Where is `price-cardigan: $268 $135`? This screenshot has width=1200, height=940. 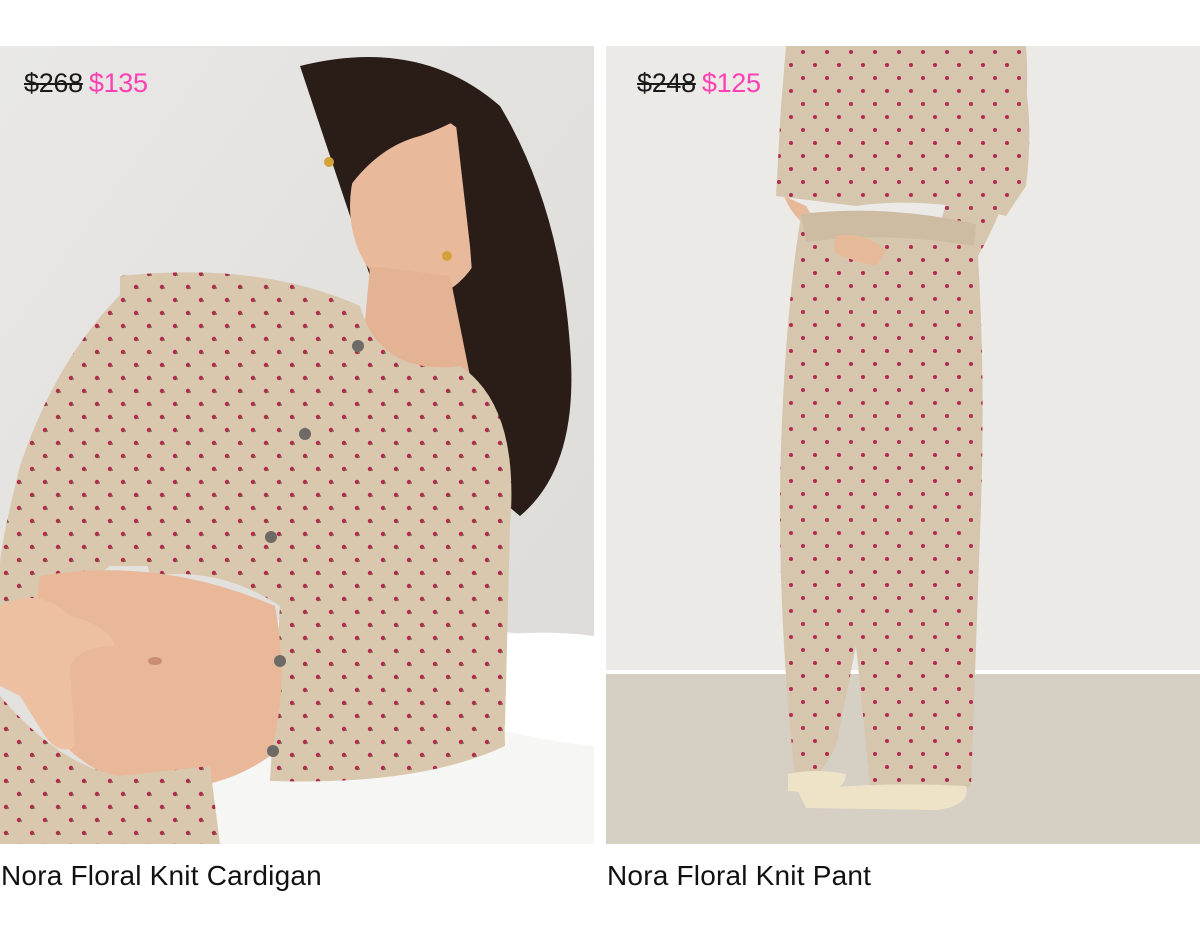 price-cardigan: $268 $135 is located at coordinates (86, 83).